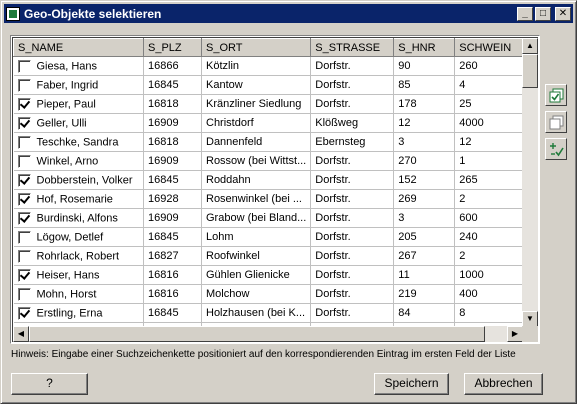 This screenshot has width=577, height=404. Describe the element at coordinates (78, 313) in the screenshot. I see `cell-name: Erstling, Erna` at that location.